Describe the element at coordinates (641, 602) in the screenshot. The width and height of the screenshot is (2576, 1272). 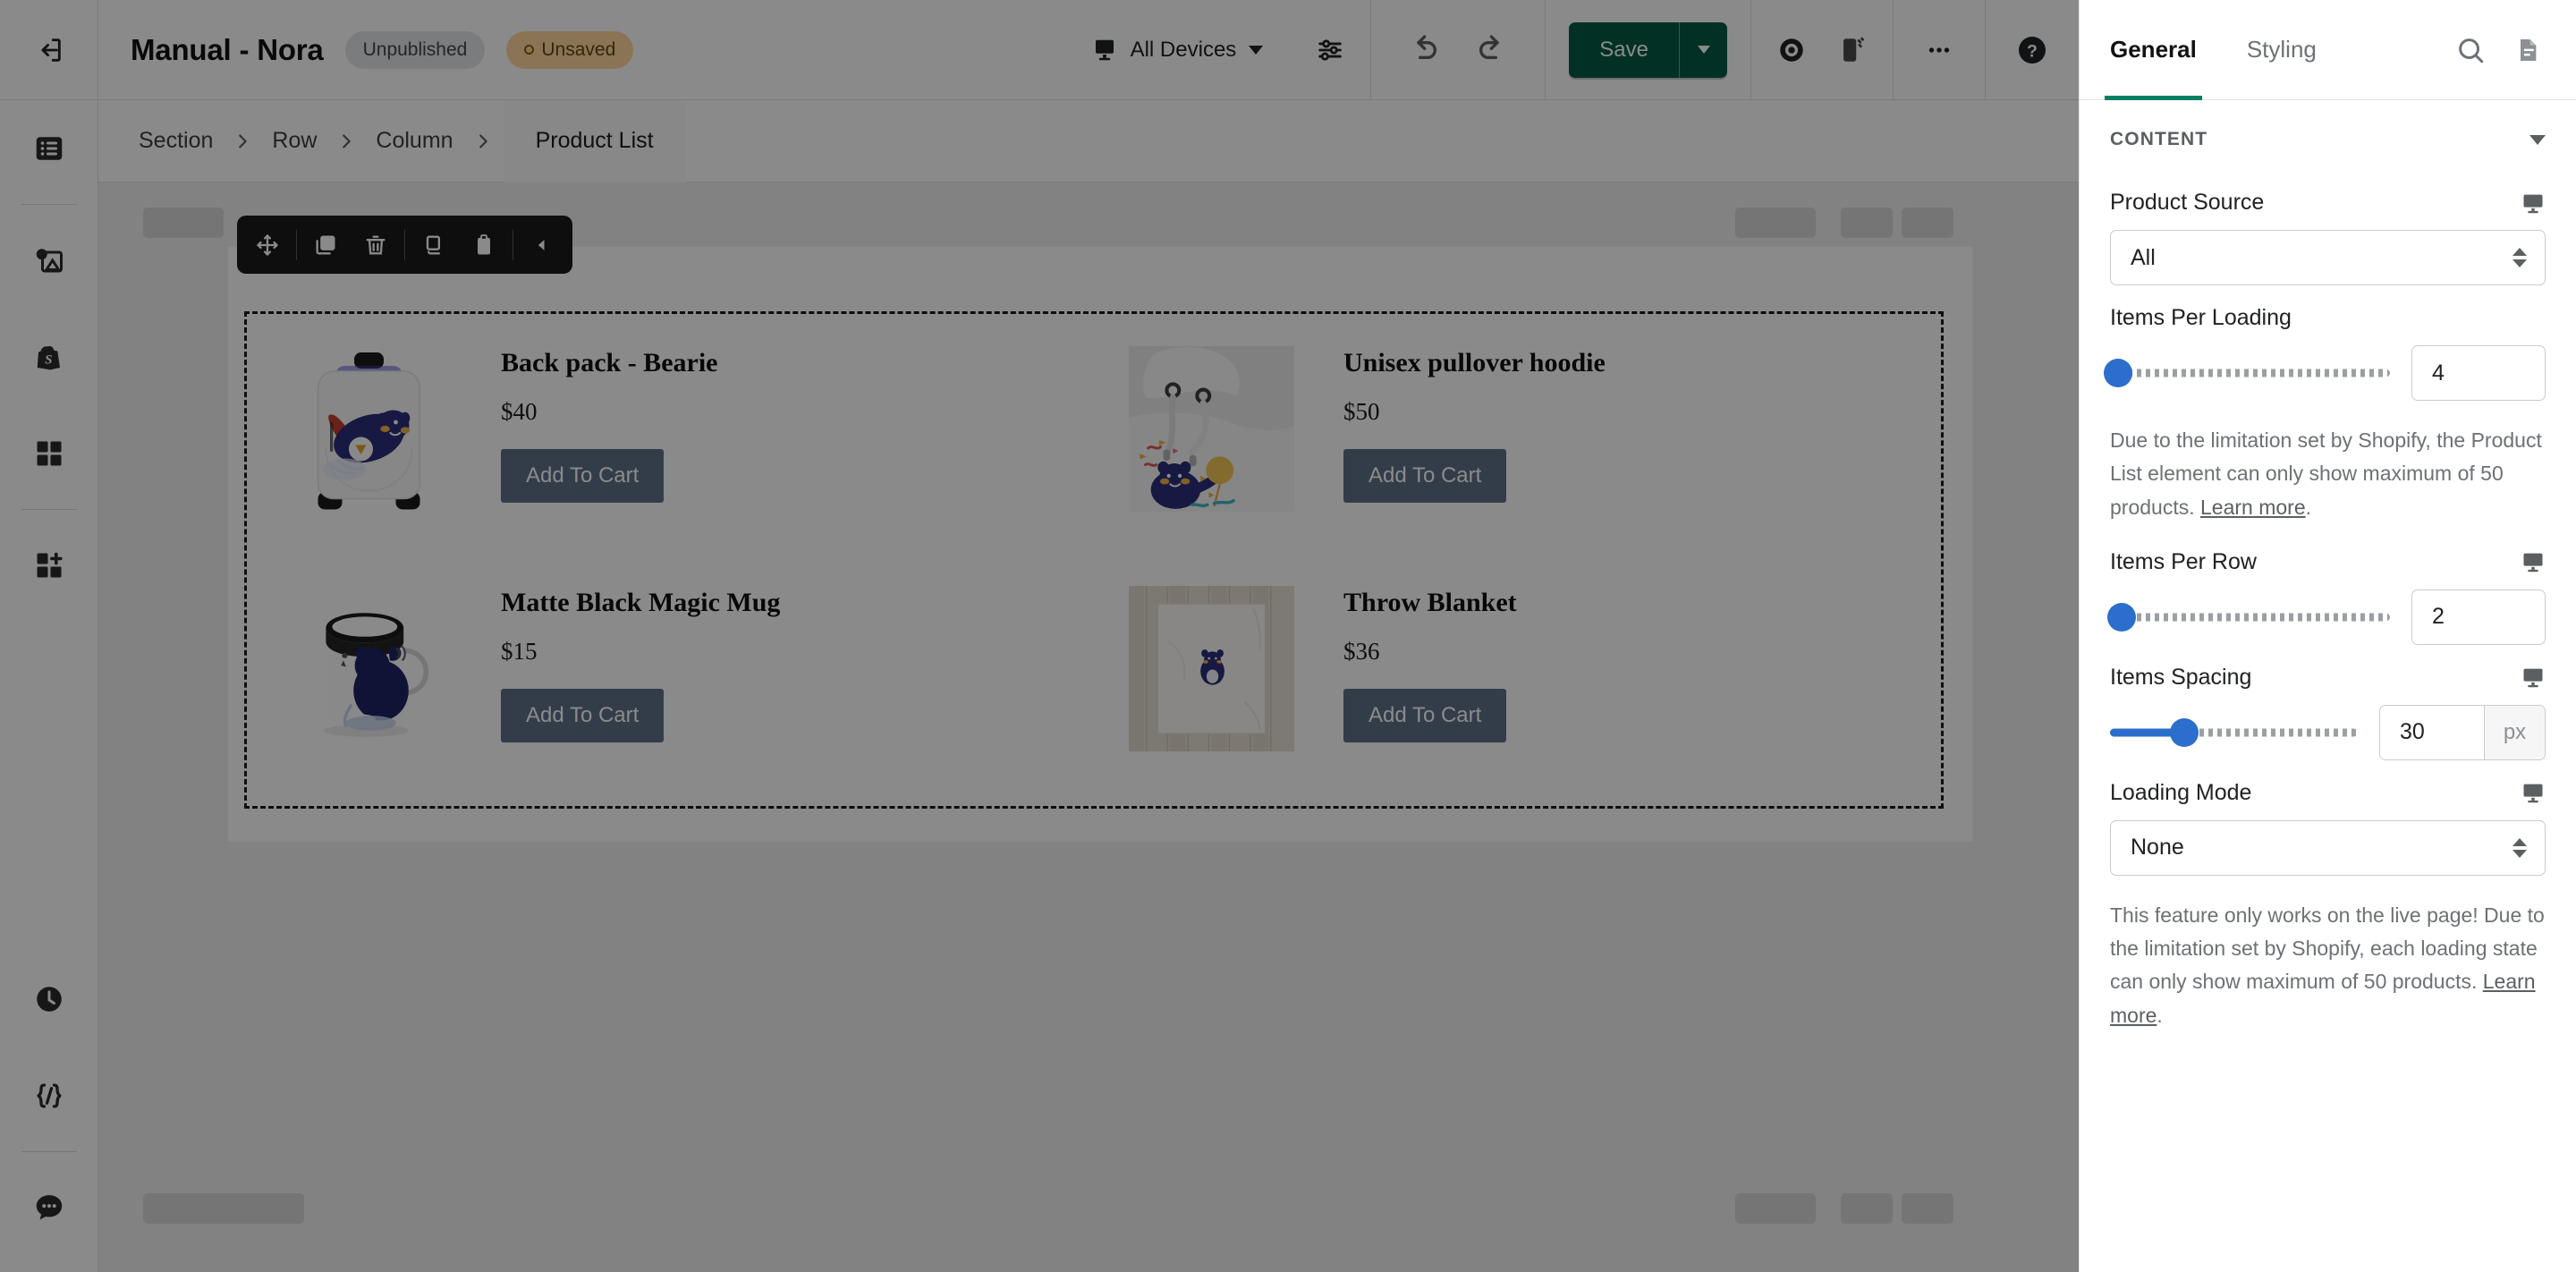
I see `product-title: Matte Black Magic Mug` at that location.